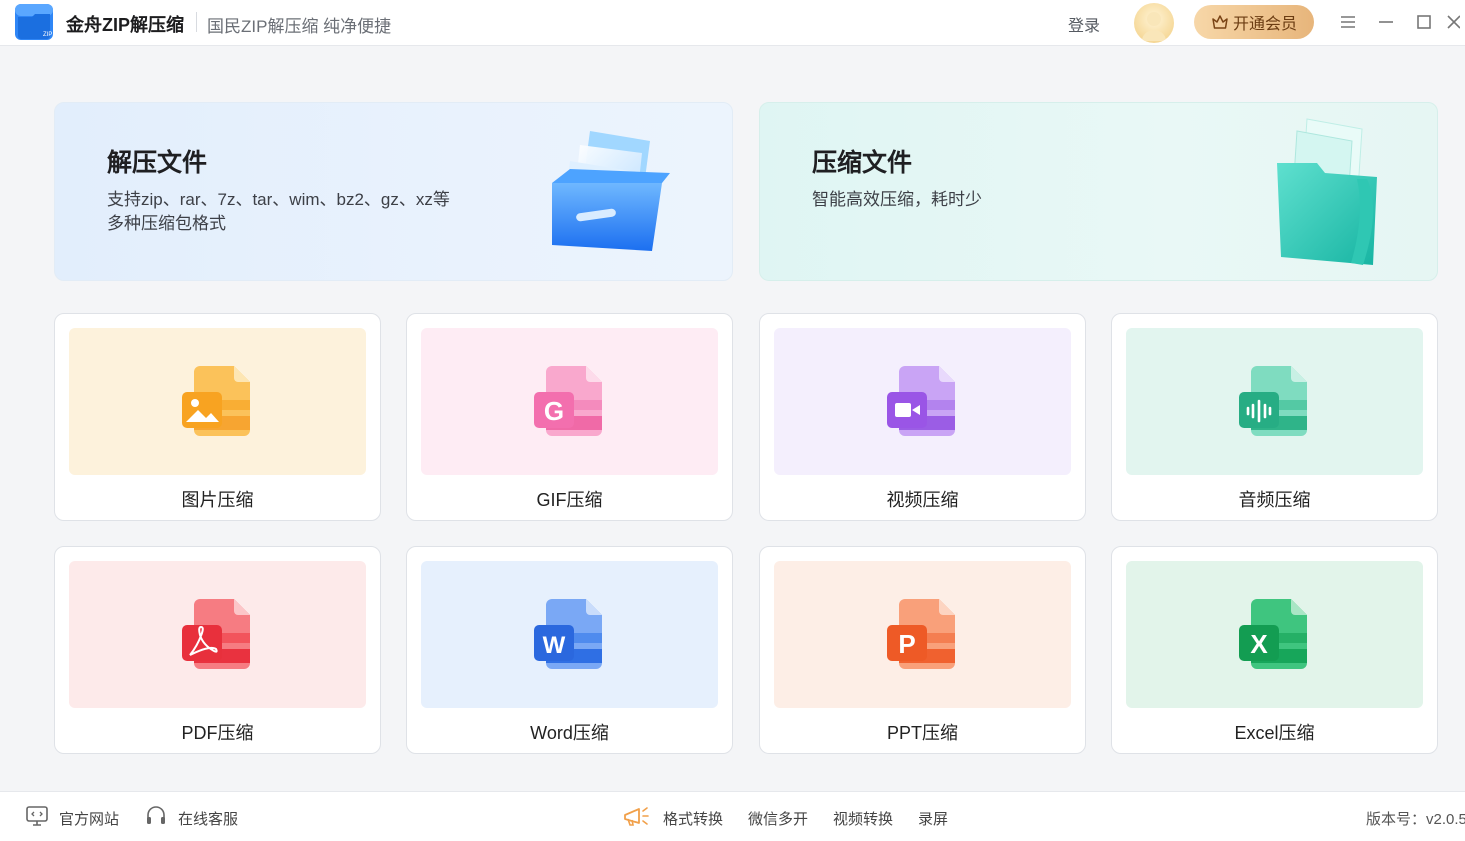 This screenshot has height=841, width=1465. I want to click on app-logo-icon: ZIP, so click(34, 22).